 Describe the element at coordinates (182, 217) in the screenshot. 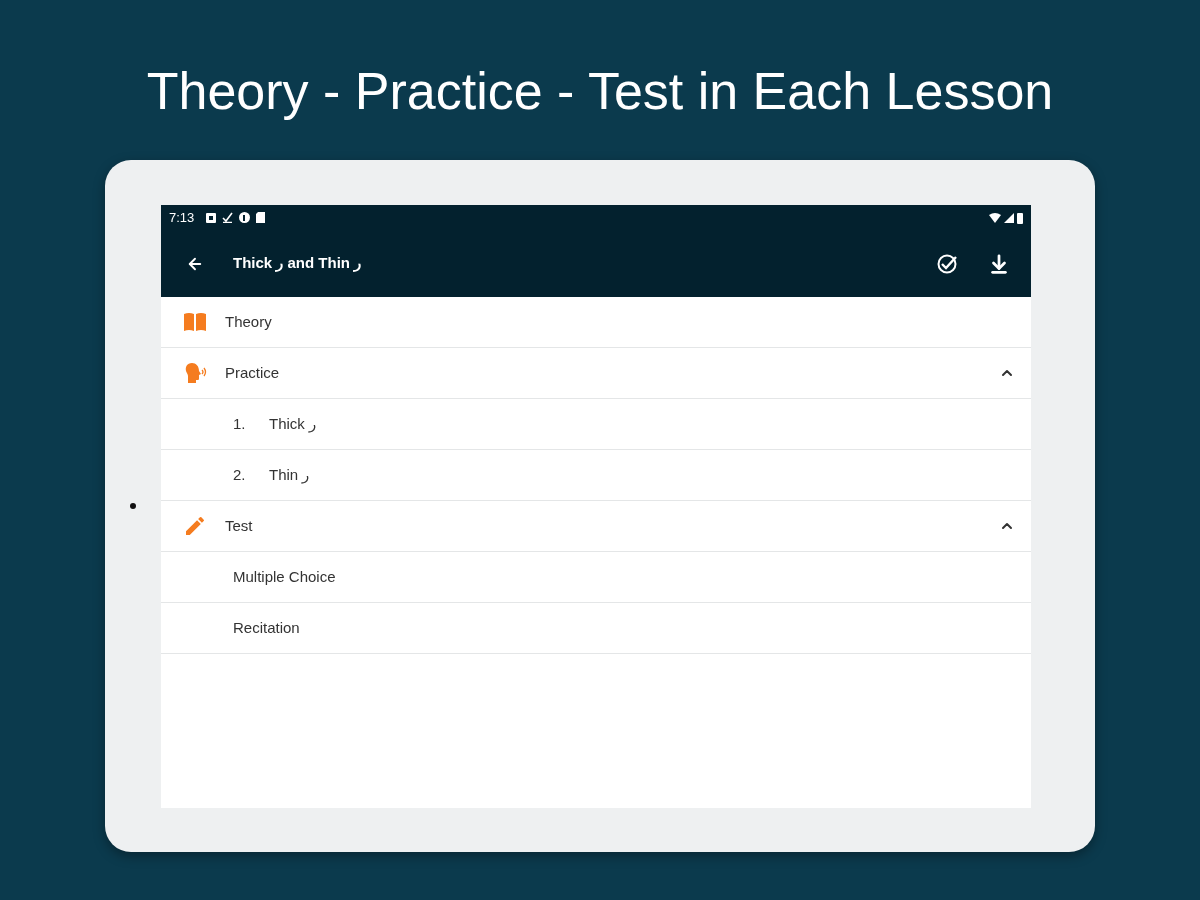

I see `status-time: 7:13` at that location.